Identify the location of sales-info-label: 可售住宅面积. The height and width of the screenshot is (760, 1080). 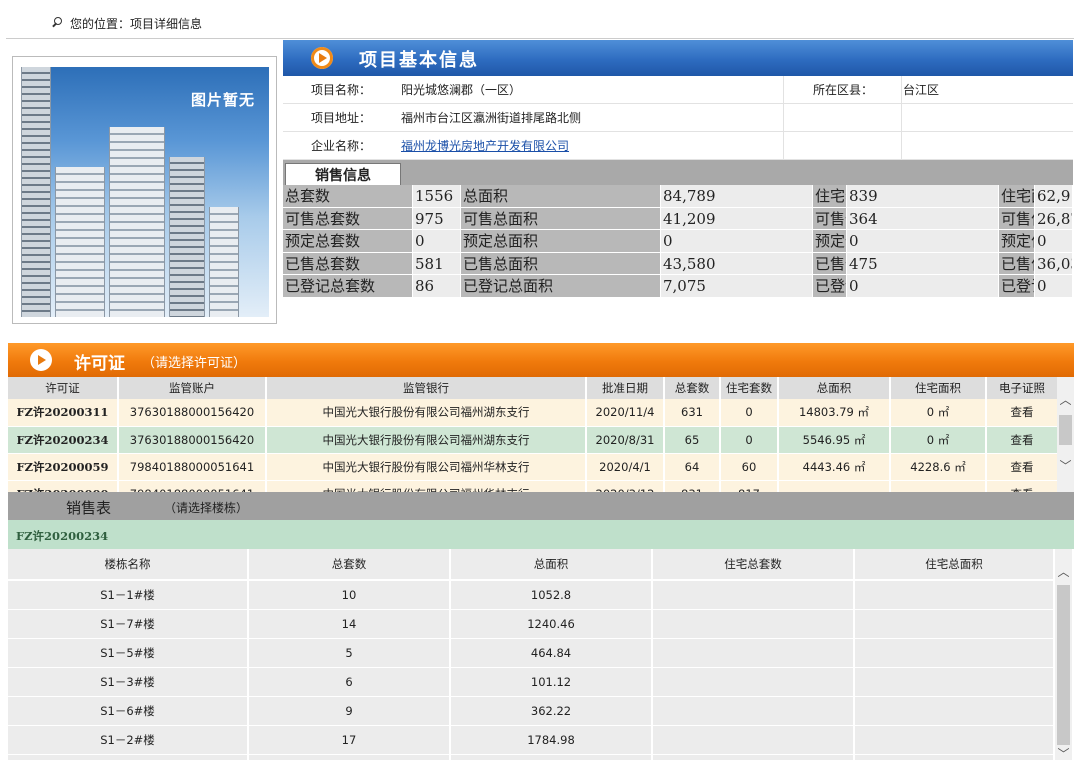
(1017, 218).